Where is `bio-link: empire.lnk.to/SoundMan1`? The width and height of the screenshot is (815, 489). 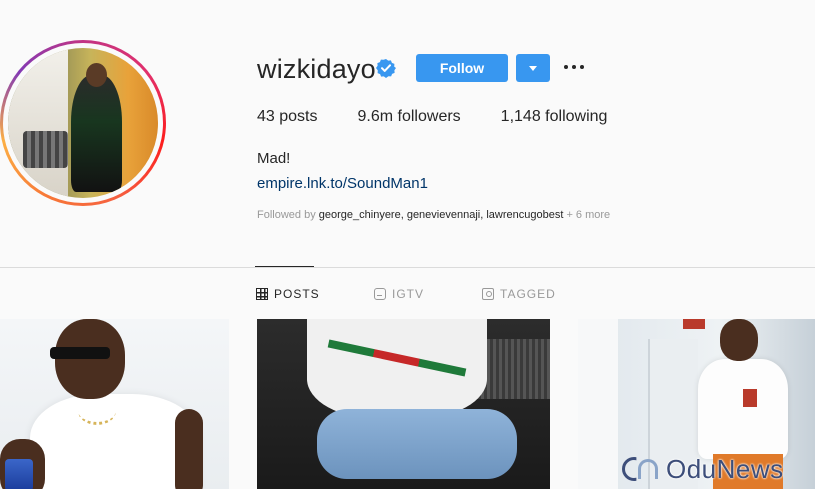 bio-link: empire.lnk.to/SoundMan1 is located at coordinates (342, 183).